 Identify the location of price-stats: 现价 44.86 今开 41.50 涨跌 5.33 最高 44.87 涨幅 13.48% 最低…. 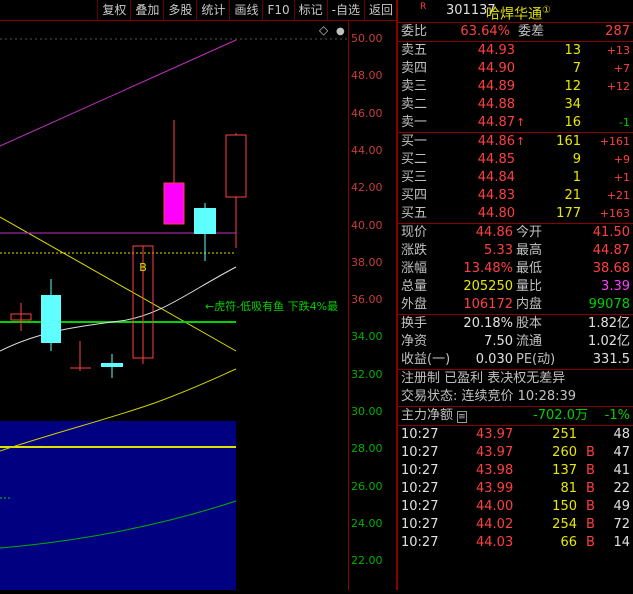
(515, 269).